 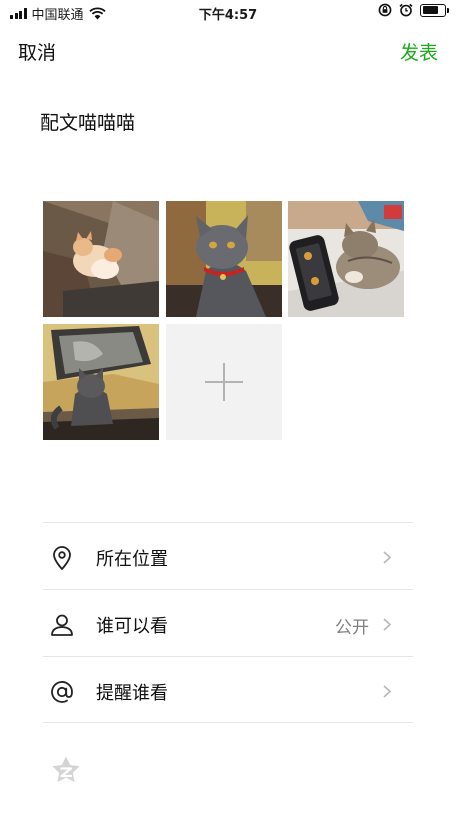 I want to click on gray-cat-on-desk-photo, so click(x=101, y=382).